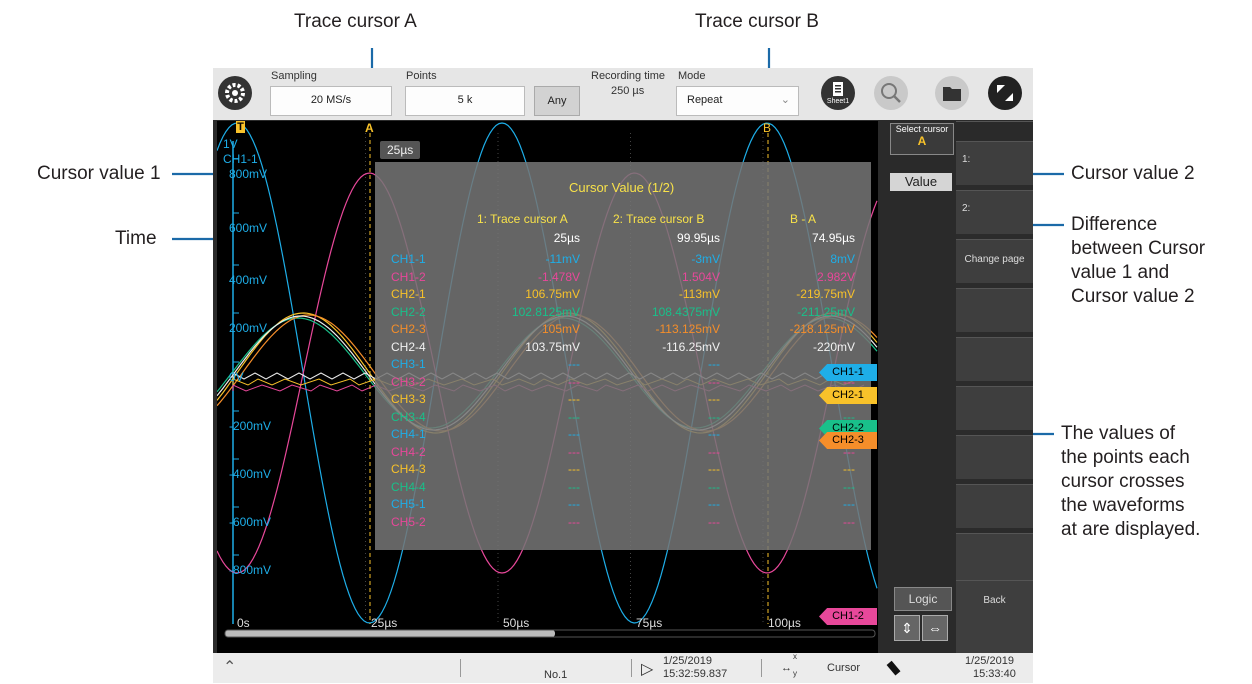 The width and height of the screenshot is (1252, 684). I want to click on y-label: -800mV, so click(250, 570).